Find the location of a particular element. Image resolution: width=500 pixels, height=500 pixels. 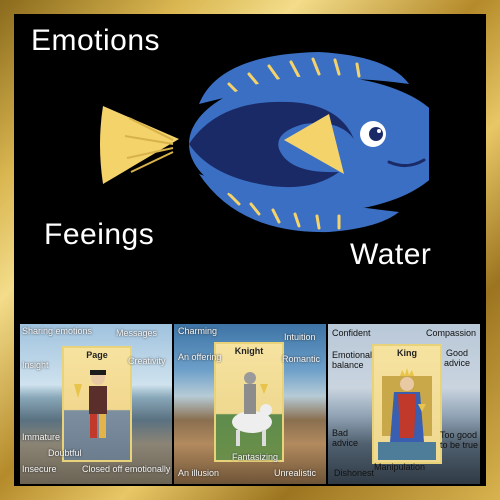

tag-doubtful: Doubtful is located at coordinates (65, 453).